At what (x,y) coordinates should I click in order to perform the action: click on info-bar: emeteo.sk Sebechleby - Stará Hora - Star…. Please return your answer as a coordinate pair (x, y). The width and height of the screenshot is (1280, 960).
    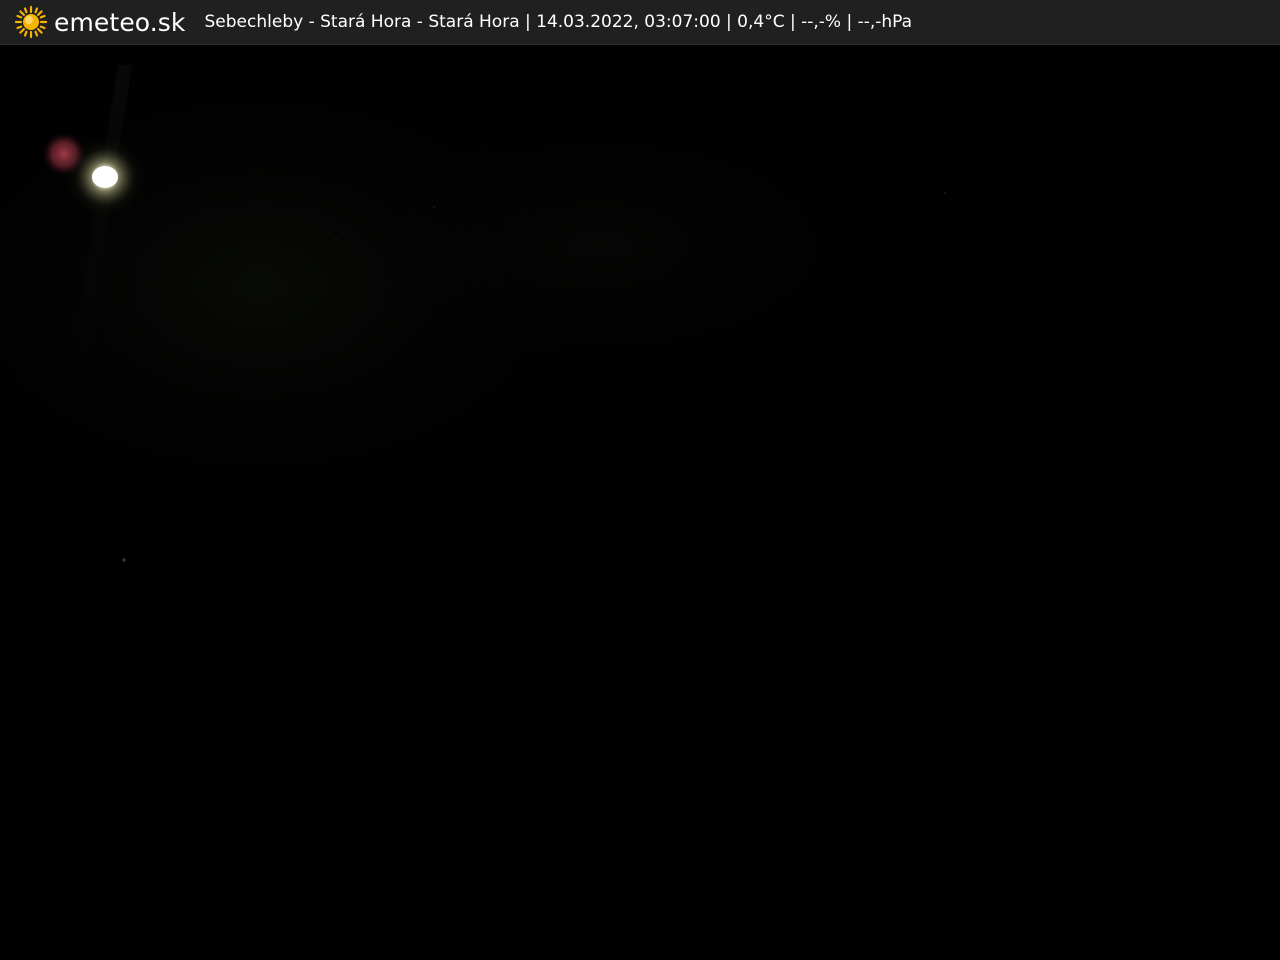
    Looking at the image, I should click on (640, 22).